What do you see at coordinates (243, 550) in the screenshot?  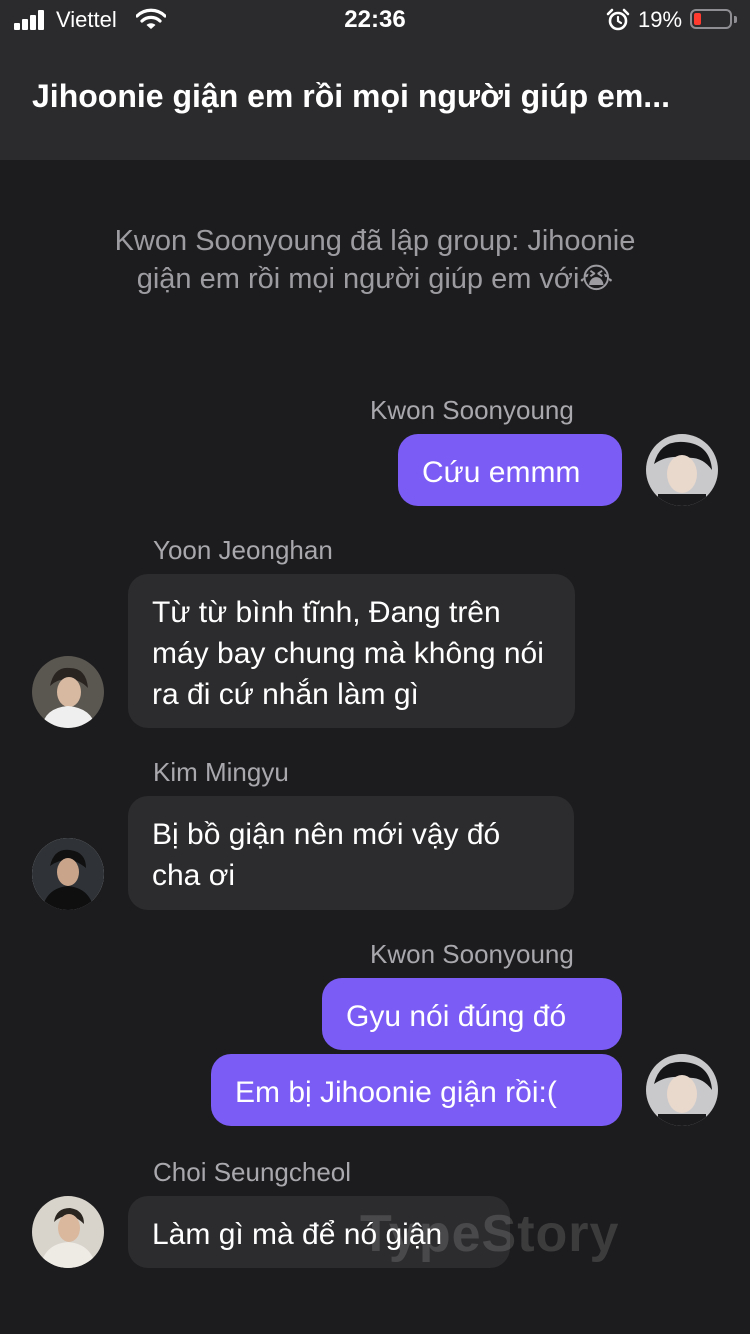 I see `sender-name: Yoon Jeonghan` at bounding box center [243, 550].